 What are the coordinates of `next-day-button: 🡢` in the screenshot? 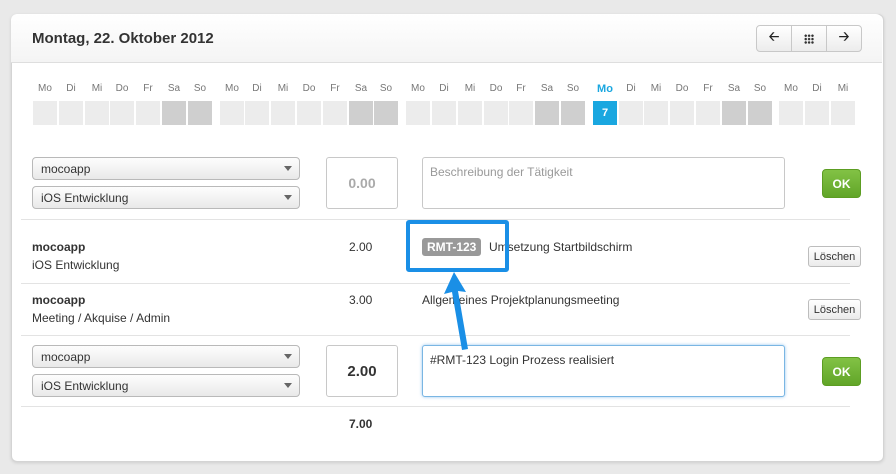 It's located at (844, 38).